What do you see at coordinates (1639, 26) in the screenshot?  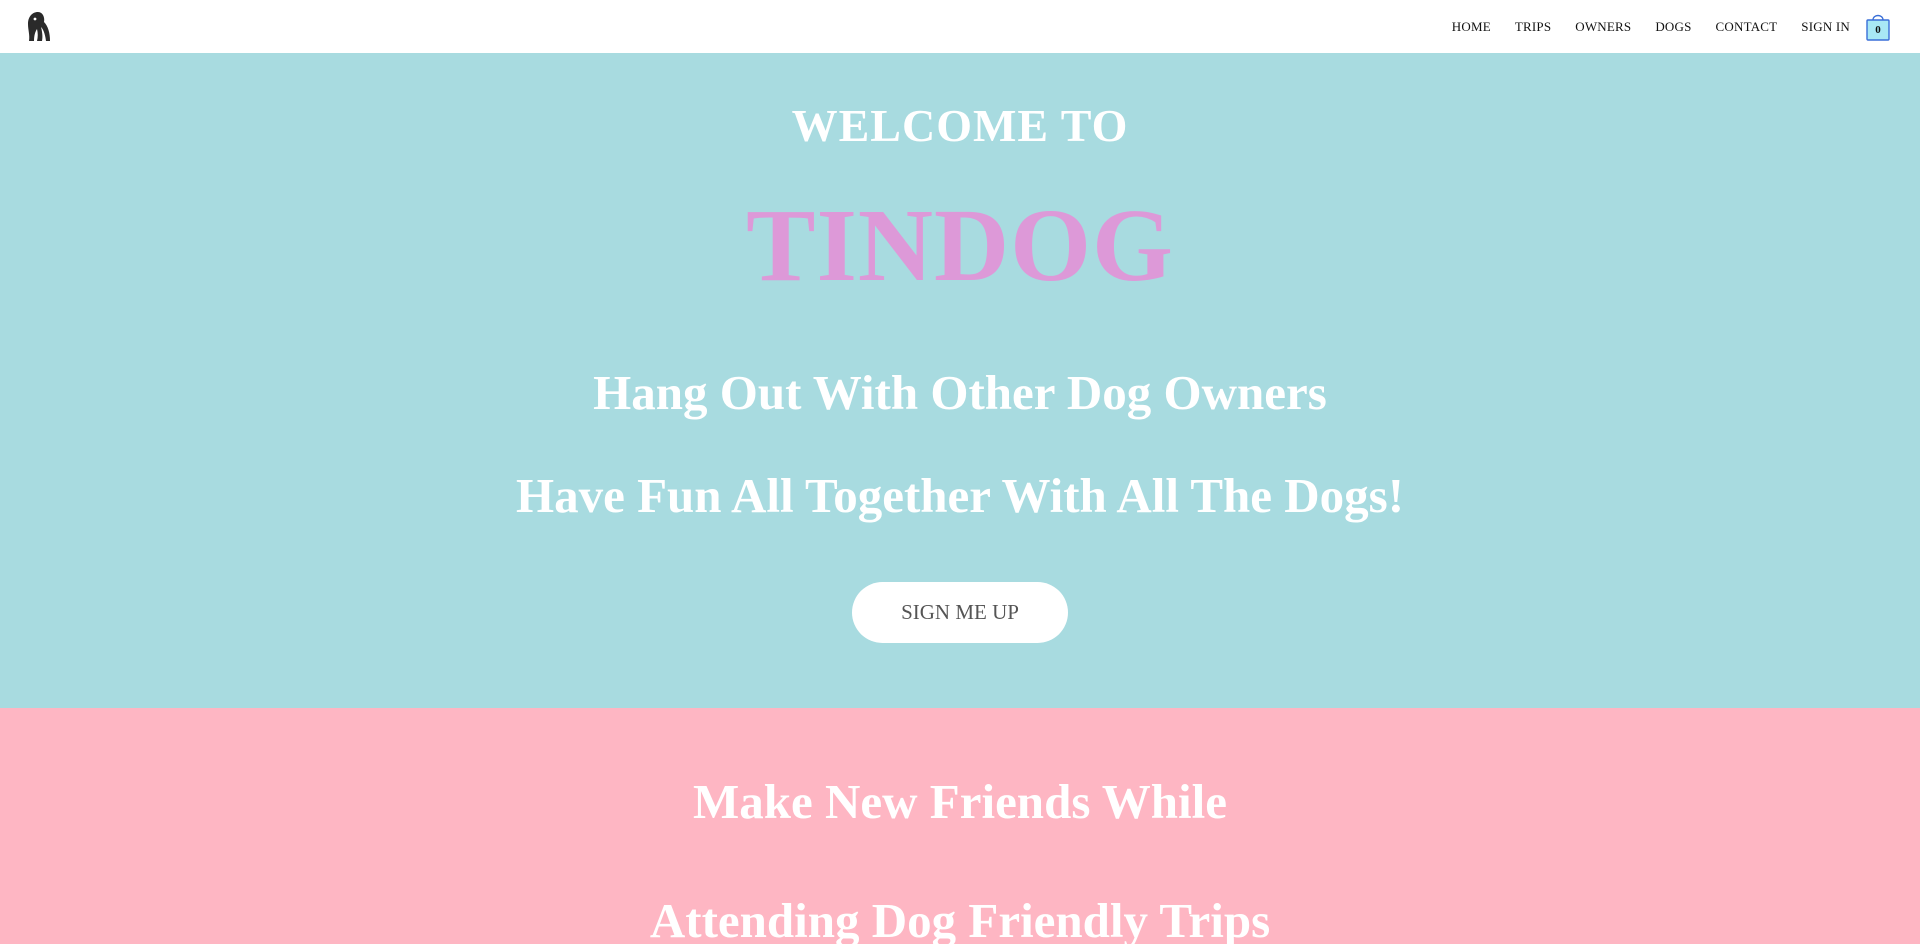 I see `main-nav: HOME TRIPS OWNERS DOGS CONTACT SIGN IN` at bounding box center [1639, 26].